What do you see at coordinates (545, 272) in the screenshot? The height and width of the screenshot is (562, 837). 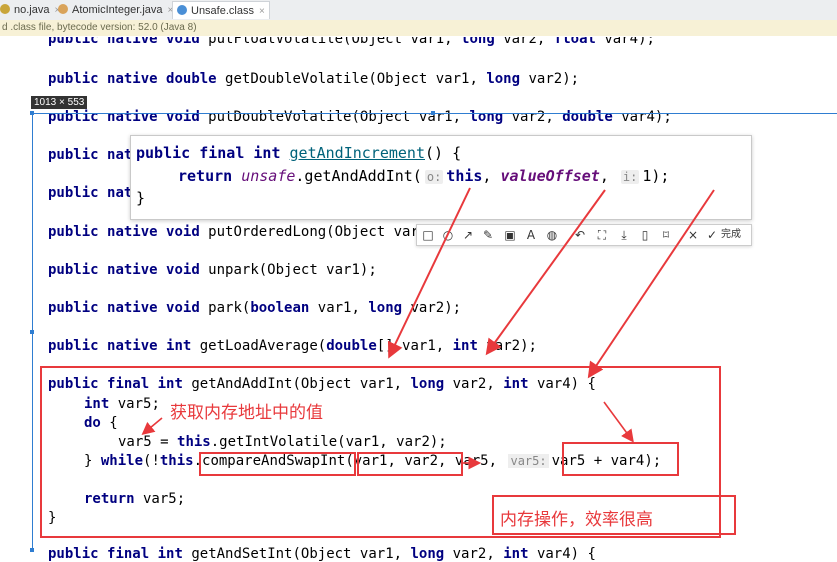 I see `arrow-offset` at bounding box center [545, 272].